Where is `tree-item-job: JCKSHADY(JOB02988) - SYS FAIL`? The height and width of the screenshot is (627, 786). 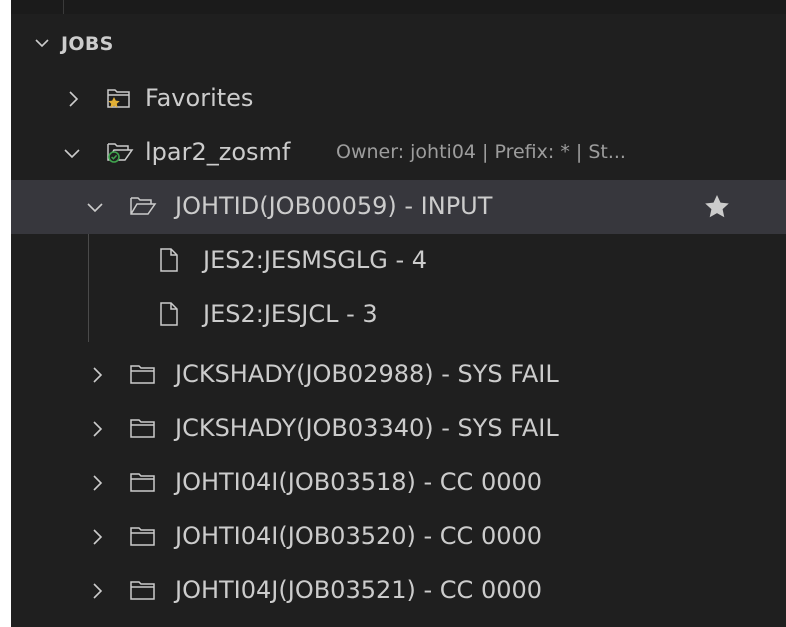 tree-item-job: JCKSHADY(JOB02988) - SYS FAIL is located at coordinates (398, 375).